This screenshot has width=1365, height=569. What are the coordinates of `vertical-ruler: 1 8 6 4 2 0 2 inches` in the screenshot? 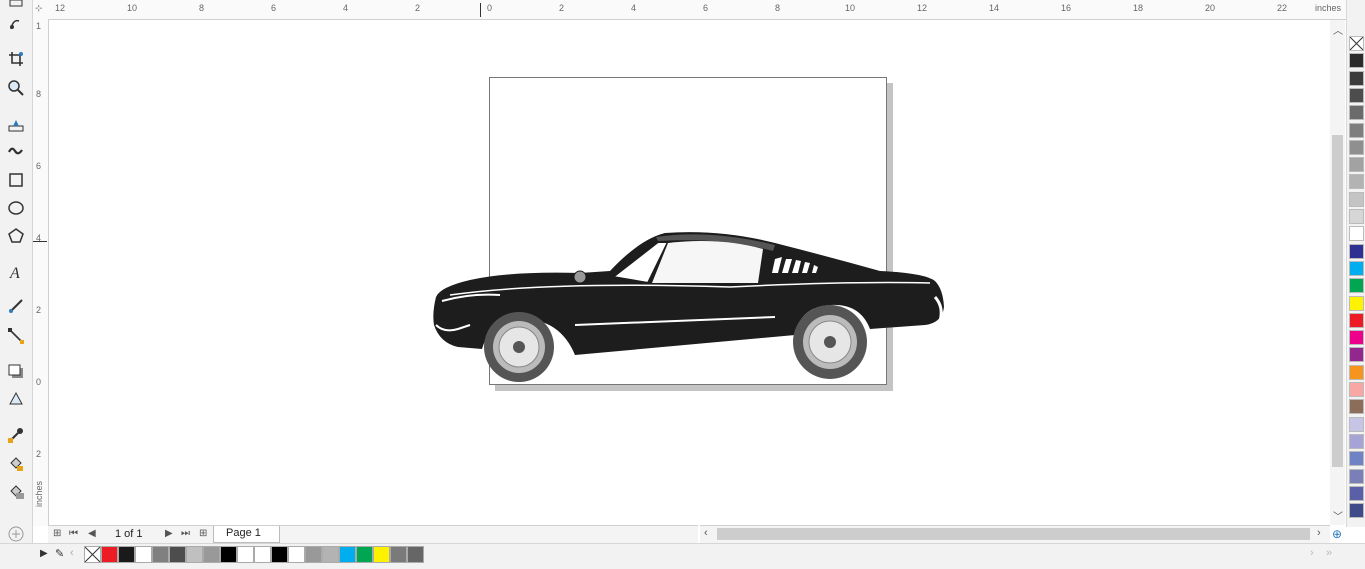 It's located at (41, 272).